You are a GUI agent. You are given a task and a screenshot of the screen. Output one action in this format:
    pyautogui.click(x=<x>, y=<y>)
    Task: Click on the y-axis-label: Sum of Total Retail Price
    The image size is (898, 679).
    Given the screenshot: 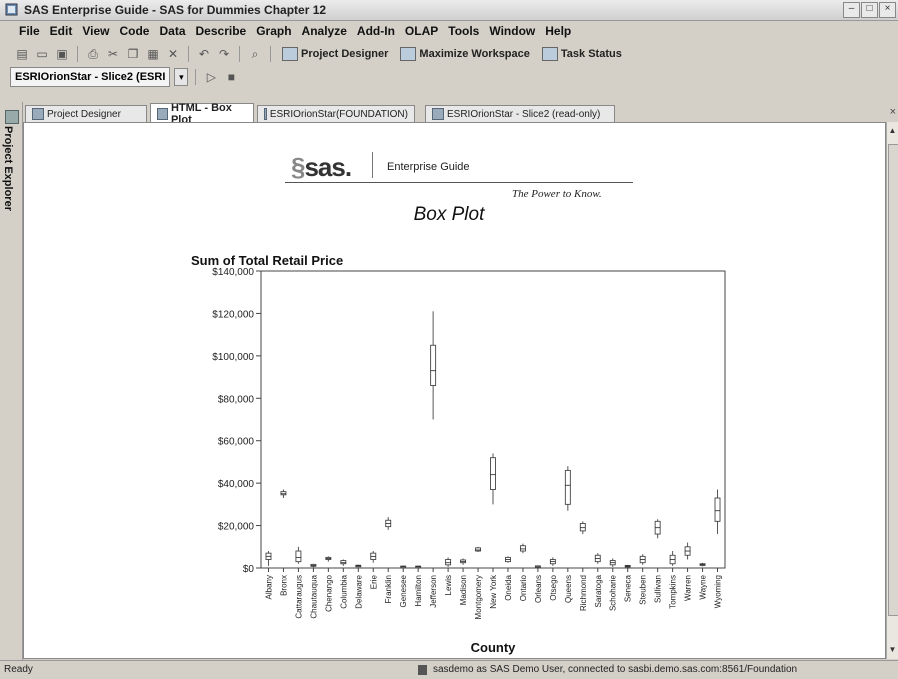 What is the action you would take?
    pyautogui.click(x=267, y=260)
    